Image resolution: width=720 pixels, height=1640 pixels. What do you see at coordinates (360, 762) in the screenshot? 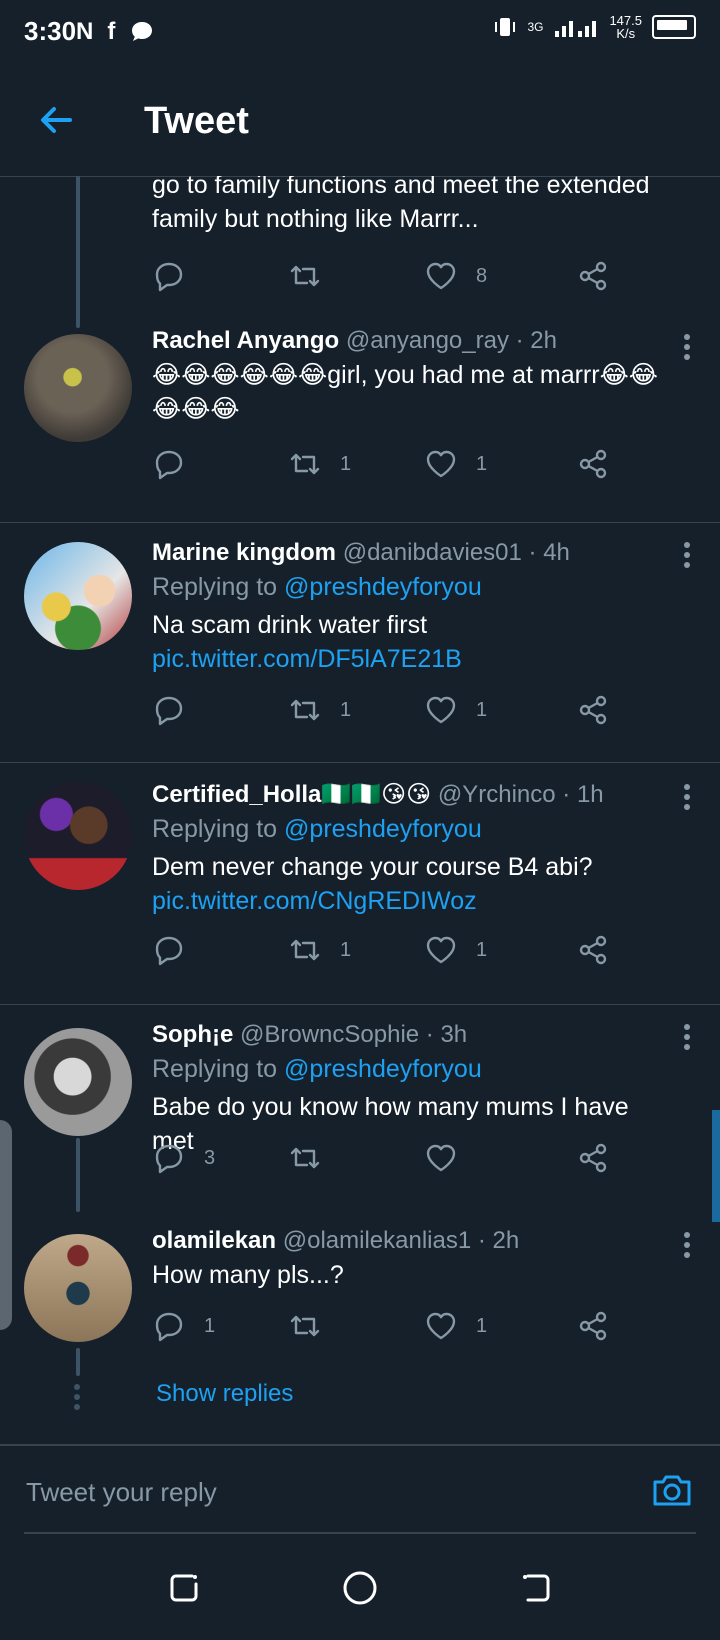
I see `divider` at bounding box center [360, 762].